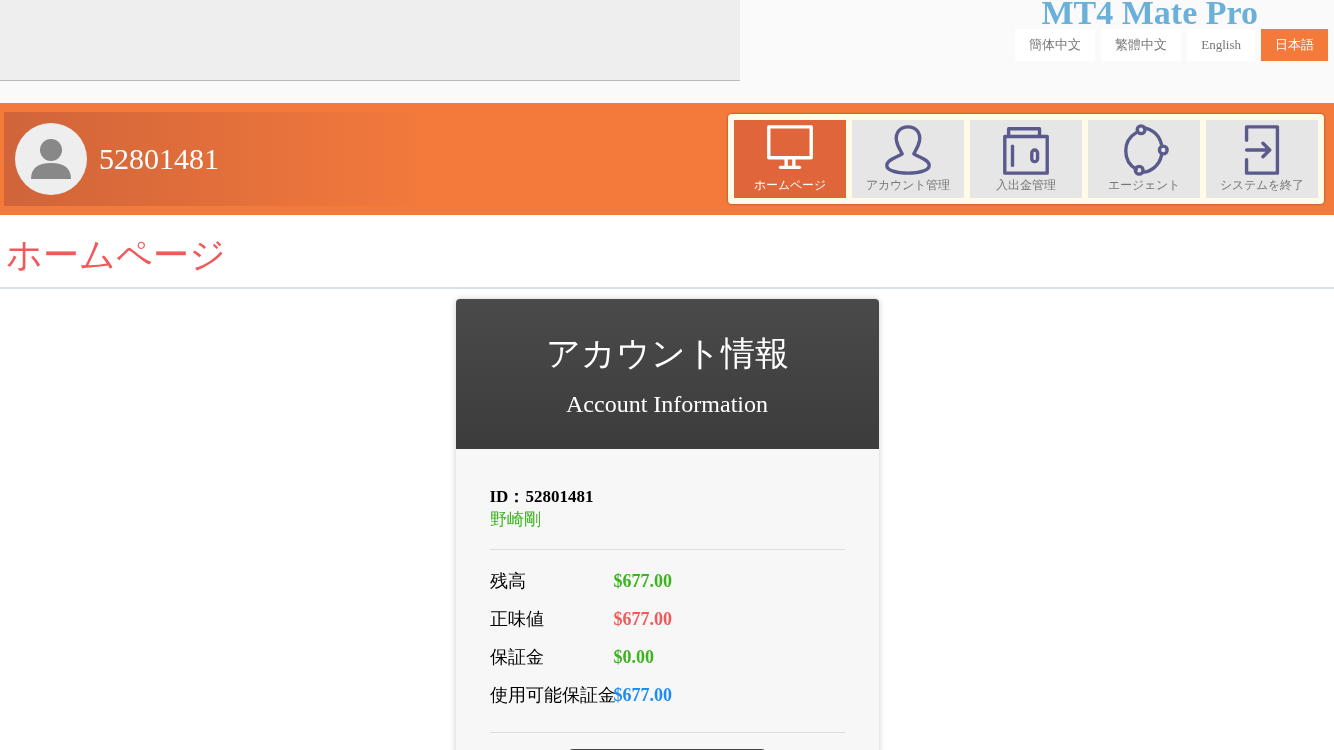  What do you see at coordinates (508, 581) in the screenshot?
I see `field-label: 残高` at bounding box center [508, 581].